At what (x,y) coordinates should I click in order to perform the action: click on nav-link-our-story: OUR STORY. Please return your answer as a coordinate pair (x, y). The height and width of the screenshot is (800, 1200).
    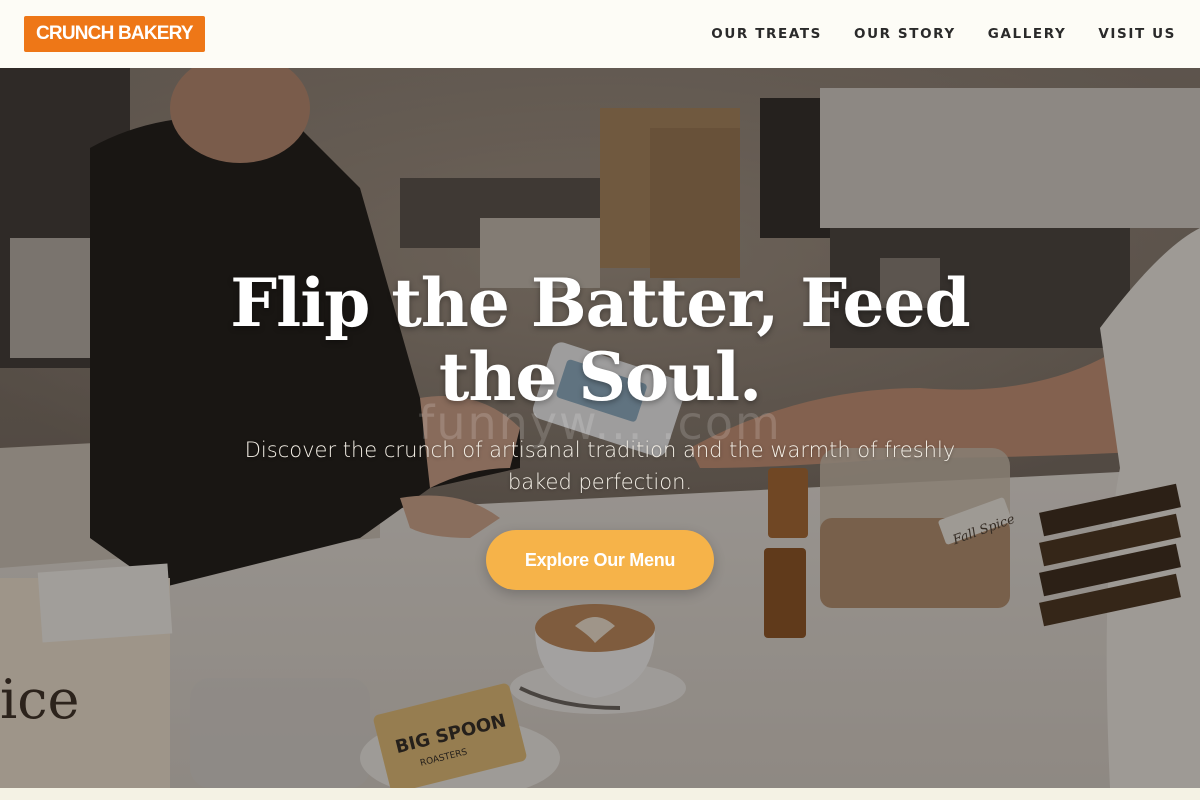
    Looking at the image, I should click on (905, 34).